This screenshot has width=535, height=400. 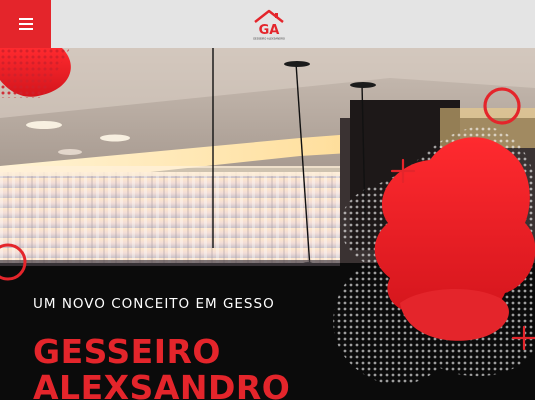 I want to click on site-header: GA GESSEIRO ALEXSANDRO, so click(x=267, y=24).